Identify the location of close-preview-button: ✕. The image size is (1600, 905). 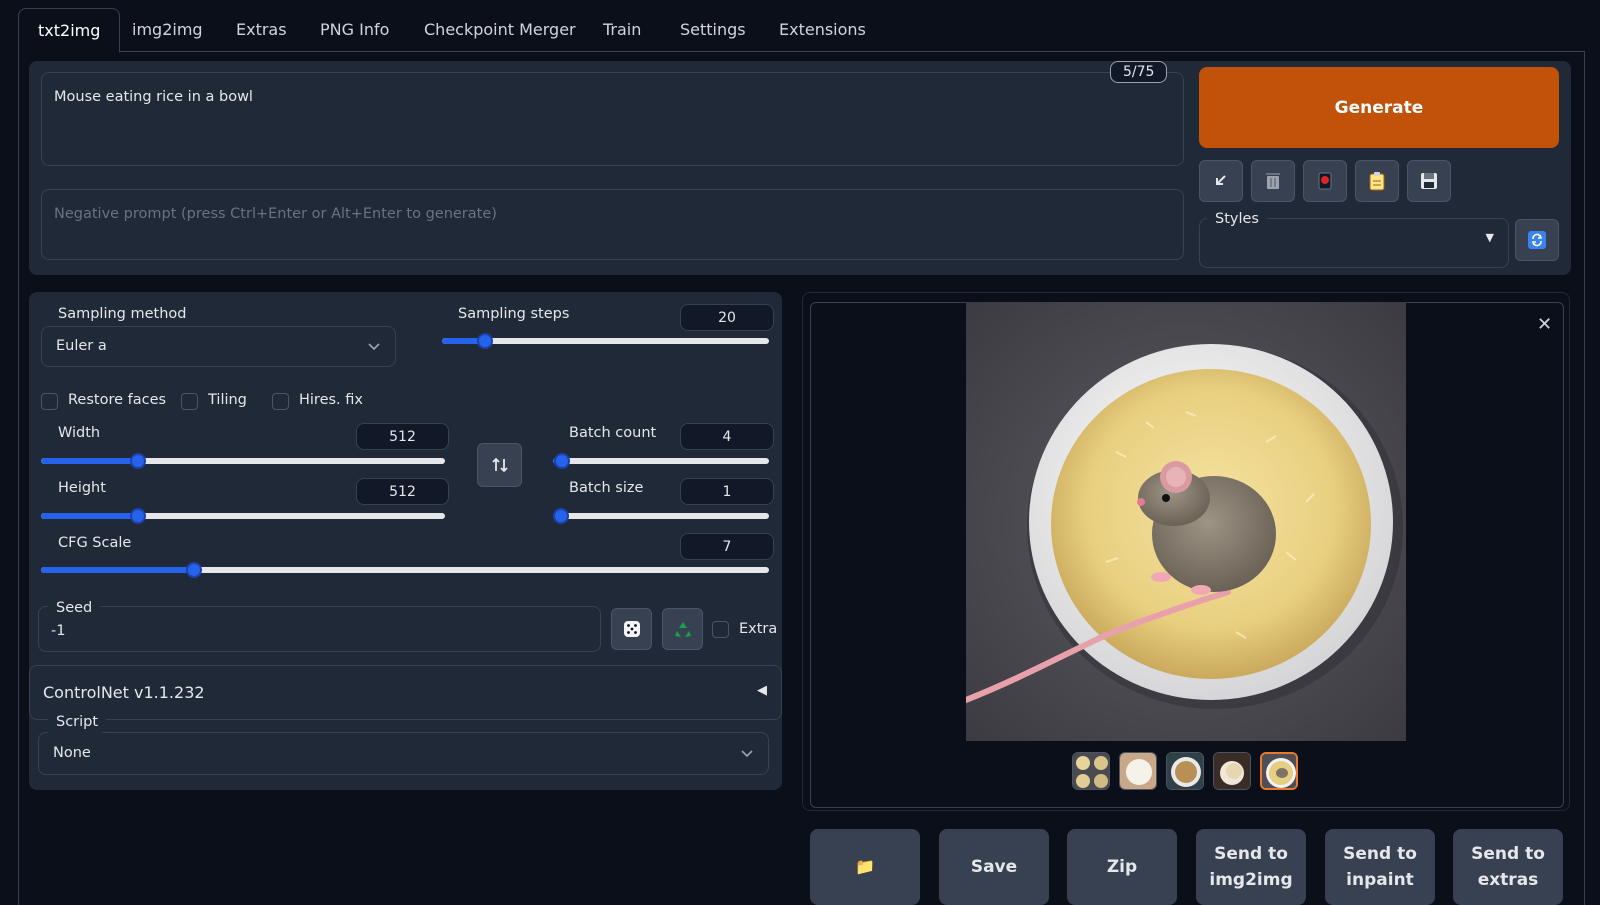
(1544, 324).